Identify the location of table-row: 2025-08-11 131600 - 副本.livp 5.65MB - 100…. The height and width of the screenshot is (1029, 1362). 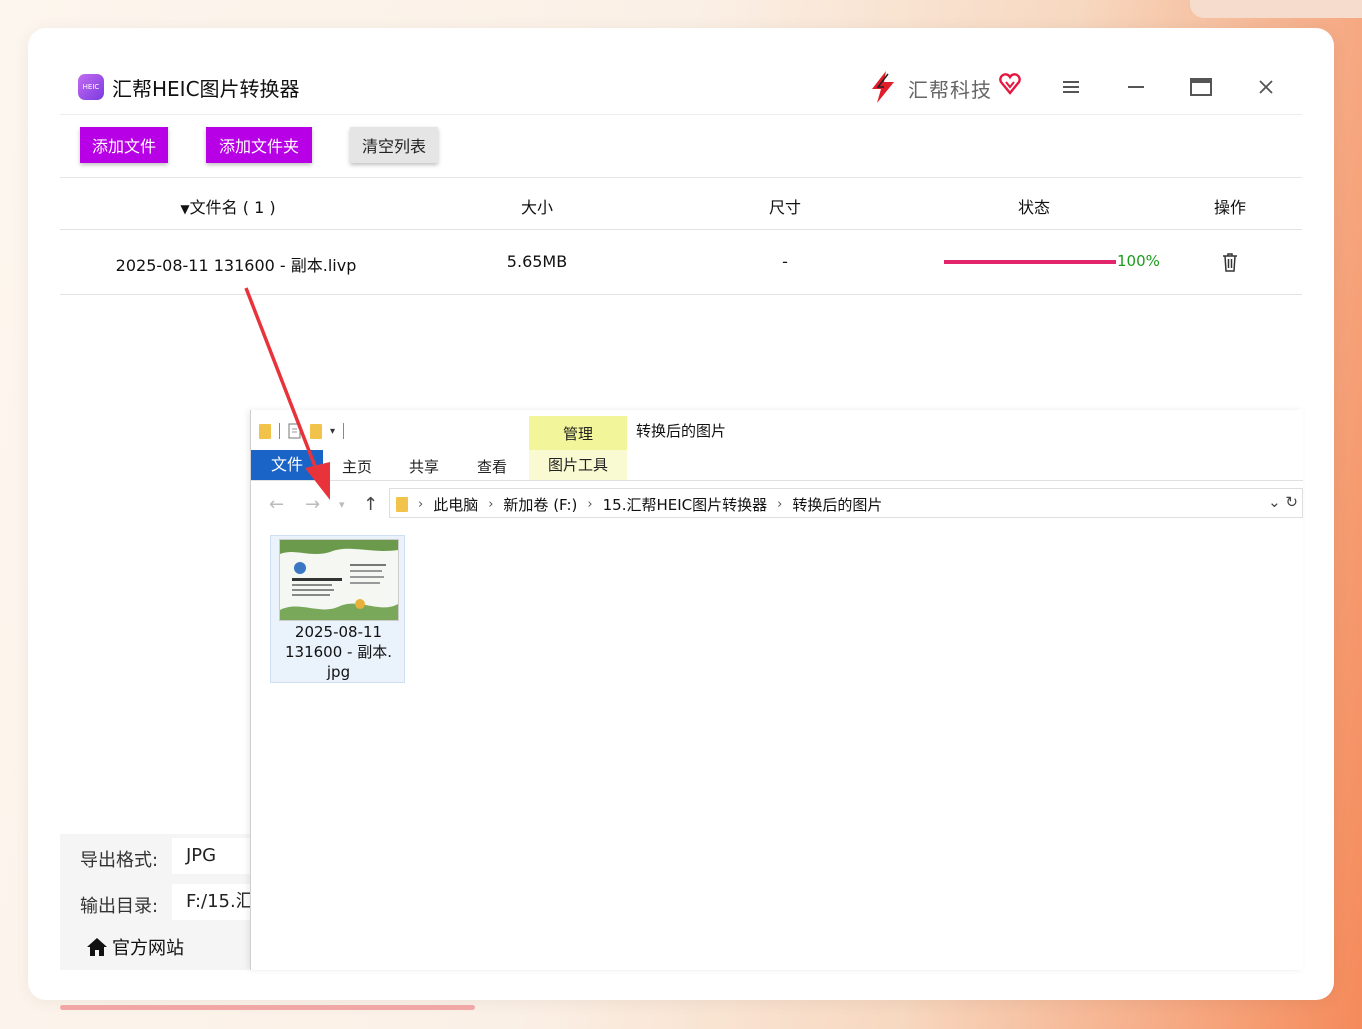
(681, 262).